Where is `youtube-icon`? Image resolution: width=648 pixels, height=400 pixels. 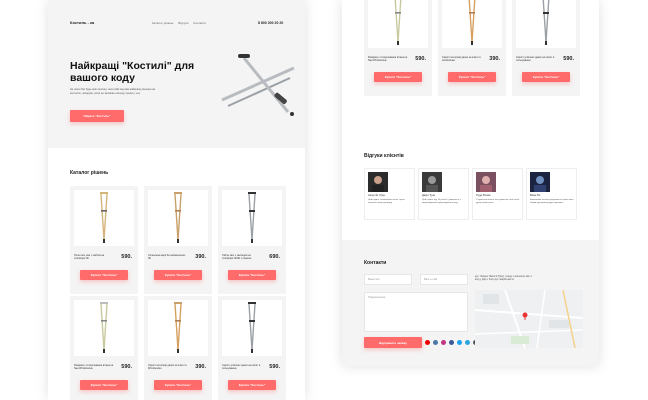 youtube-icon is located at coordinates (427, 342).